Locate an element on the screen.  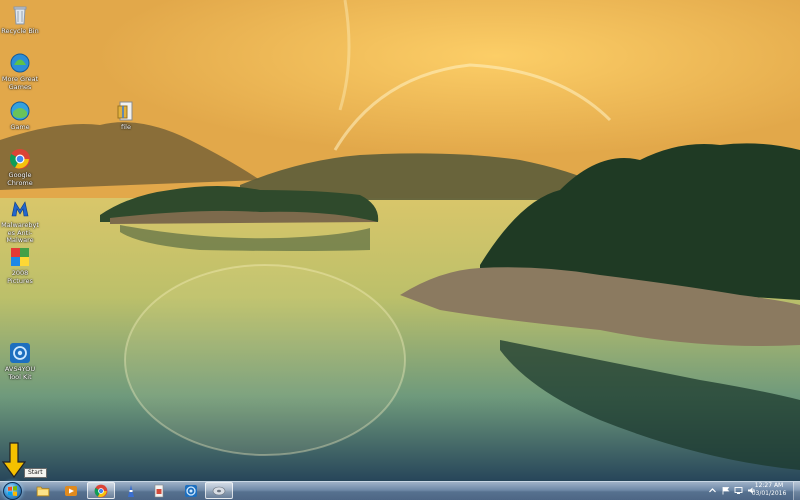
desktop-icon-label: AVS4YOU Tool Kit is located at coordinates (20, 373).